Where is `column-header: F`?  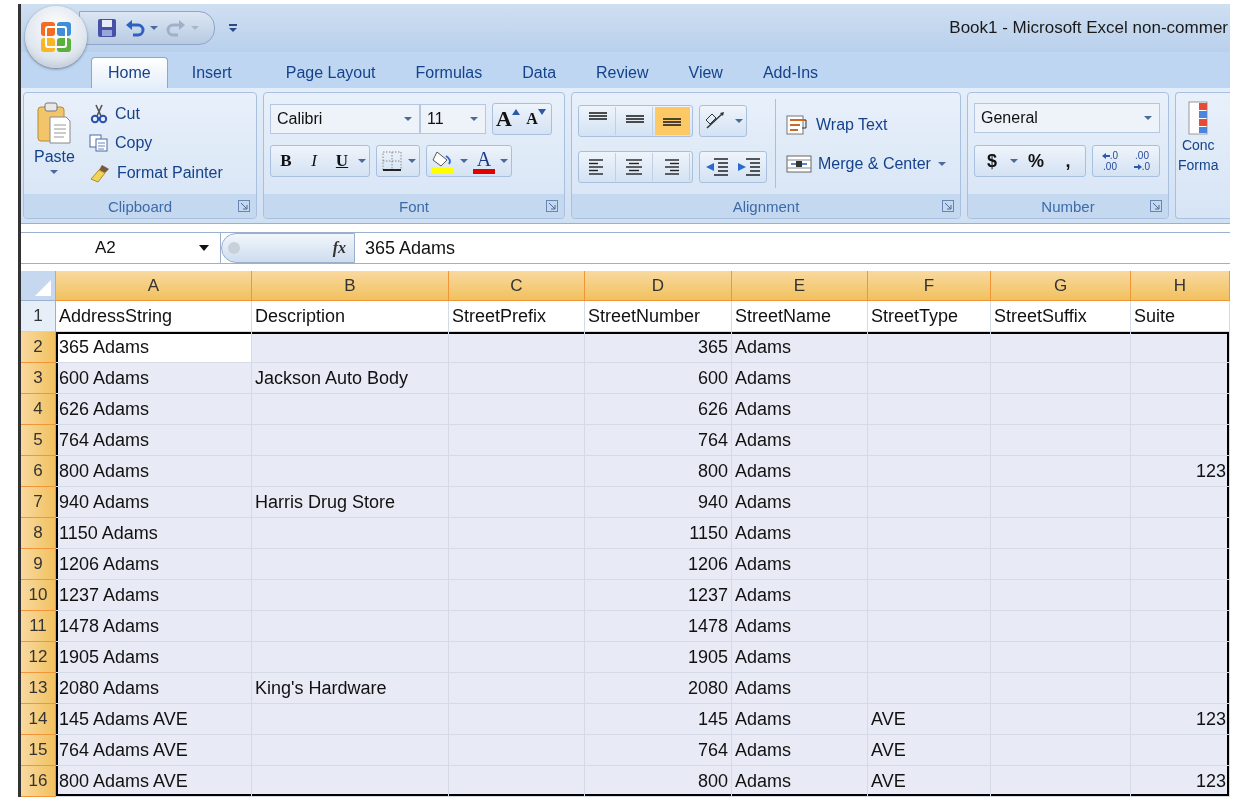
column-header: F is located at coordinates (929, 286).